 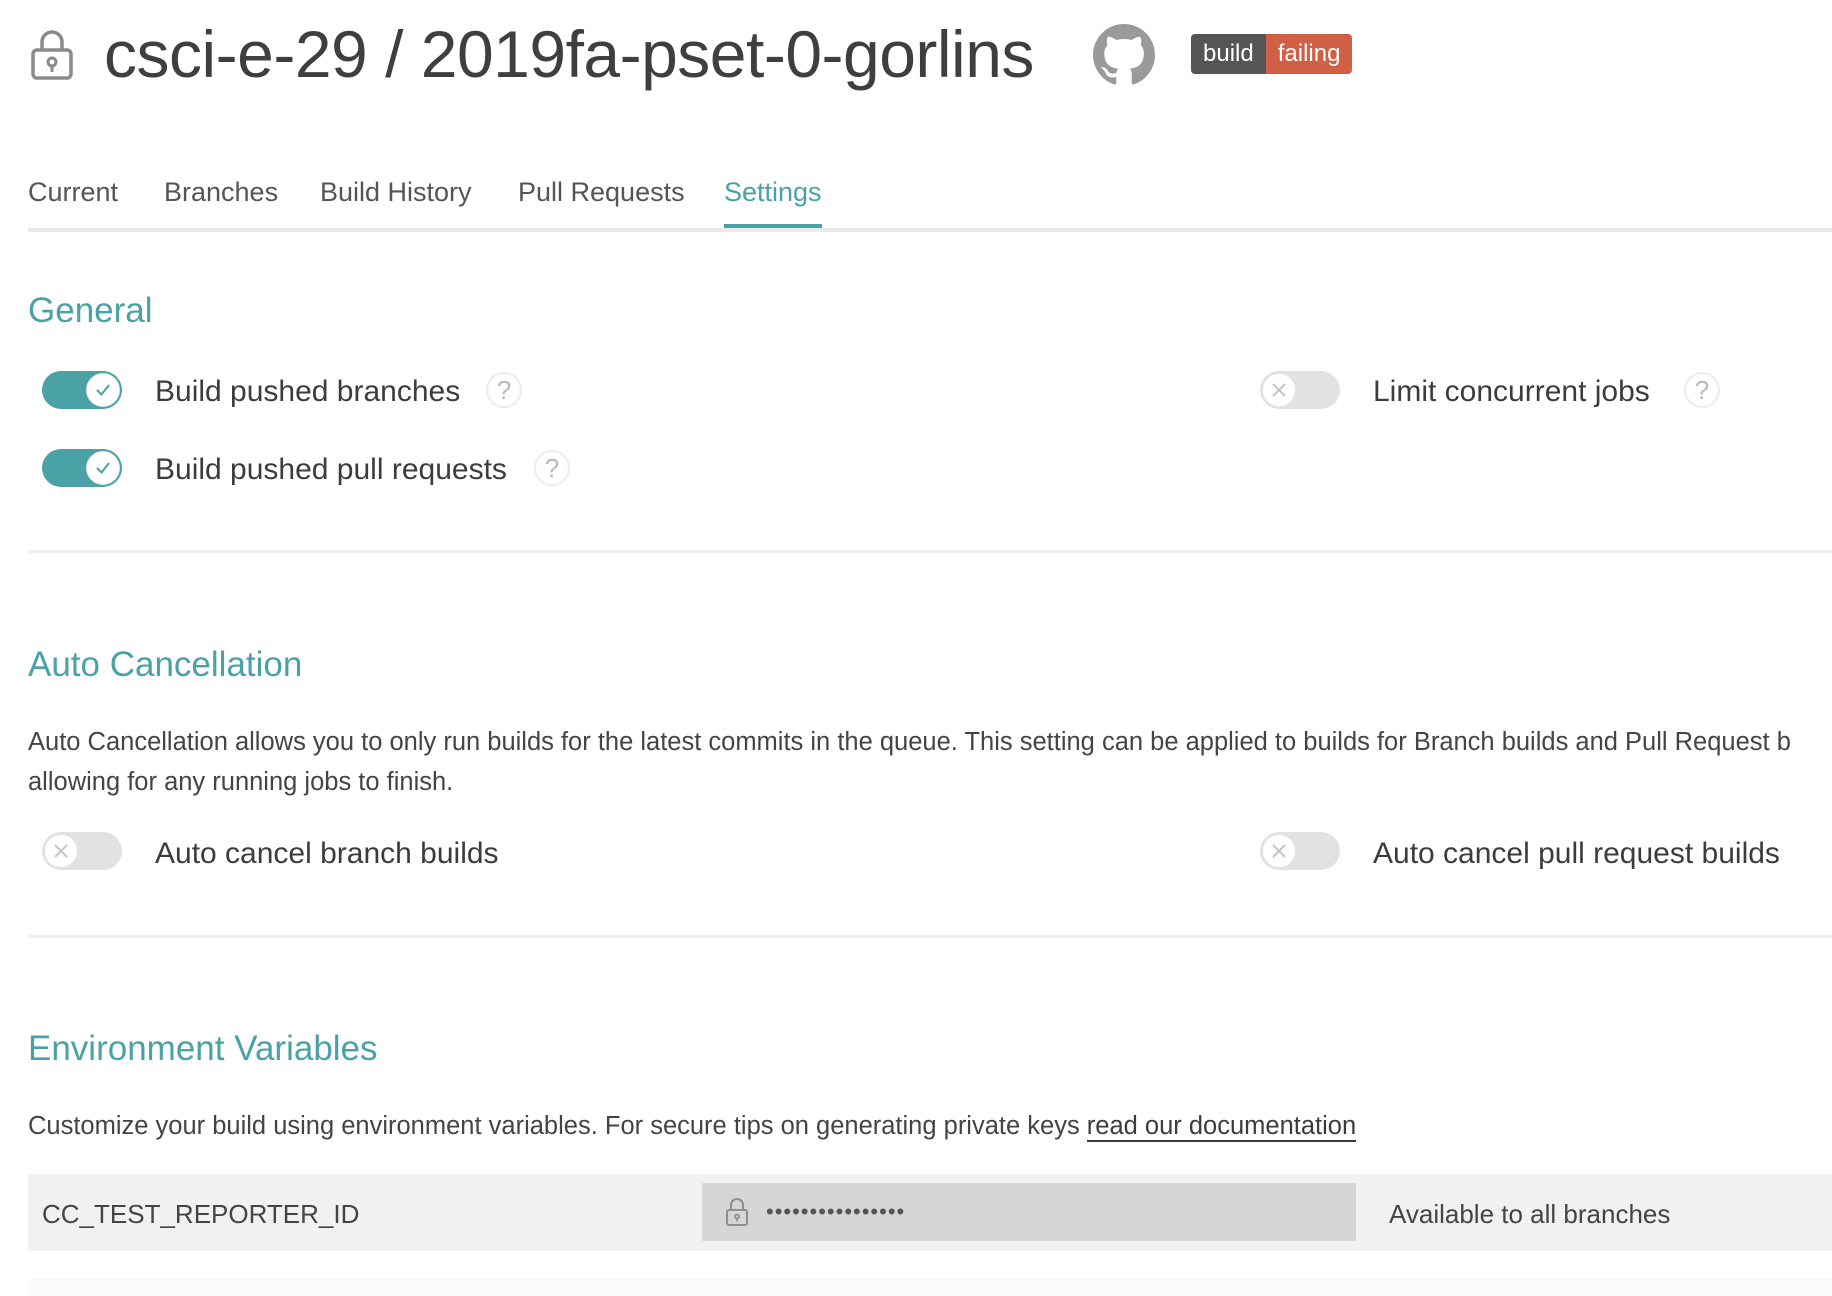 What do you see at coordinates (308, 391) in the screenshot?
I see `label-build-pushed-branches: Build pushed branches` at bounding box center [308, 391].